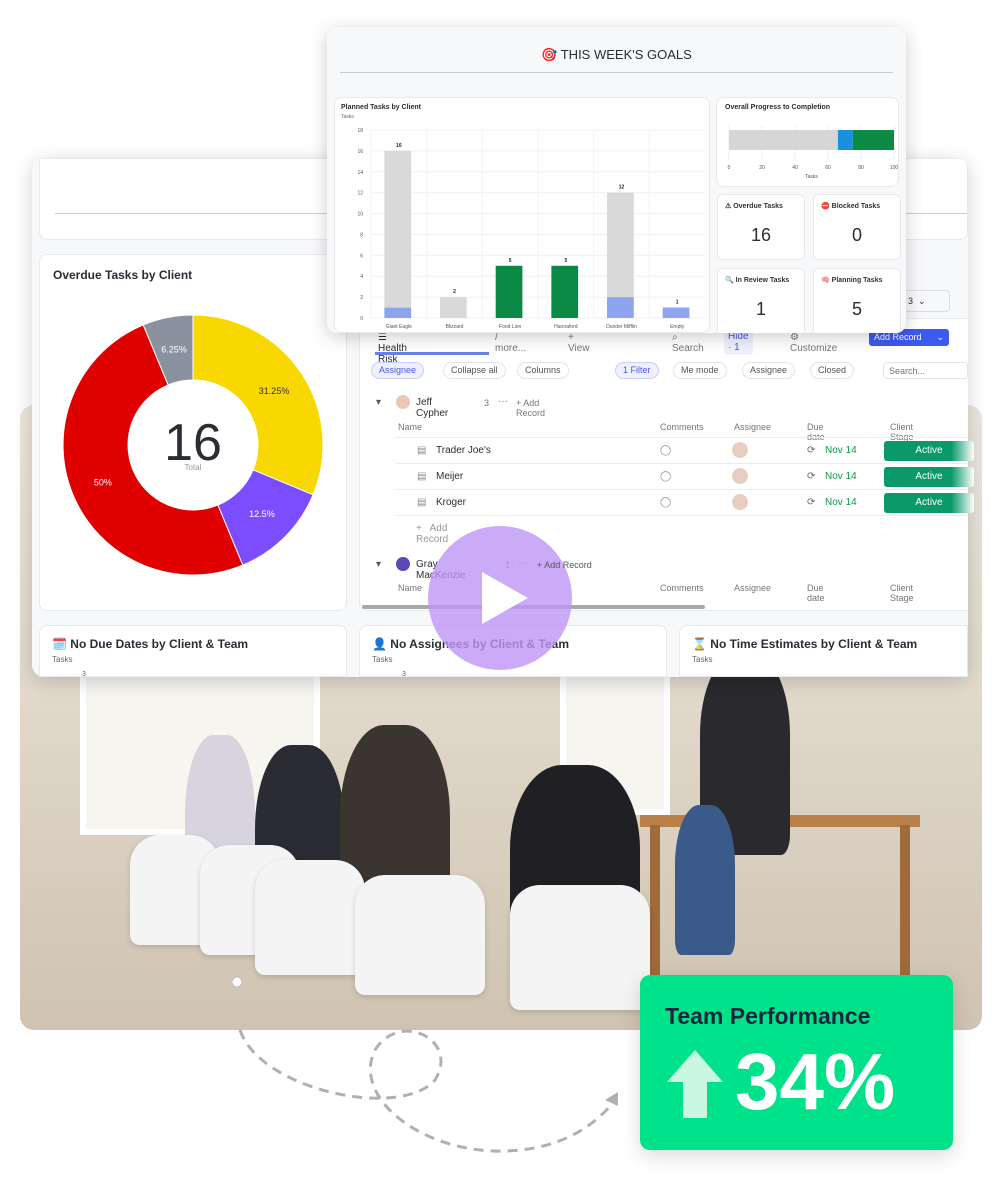 The height and width of the screenshot is (1200, 1000). Describe the element at coordinates (543, 370) in the screenshot. I see `columns-chip: Columns` at that location.